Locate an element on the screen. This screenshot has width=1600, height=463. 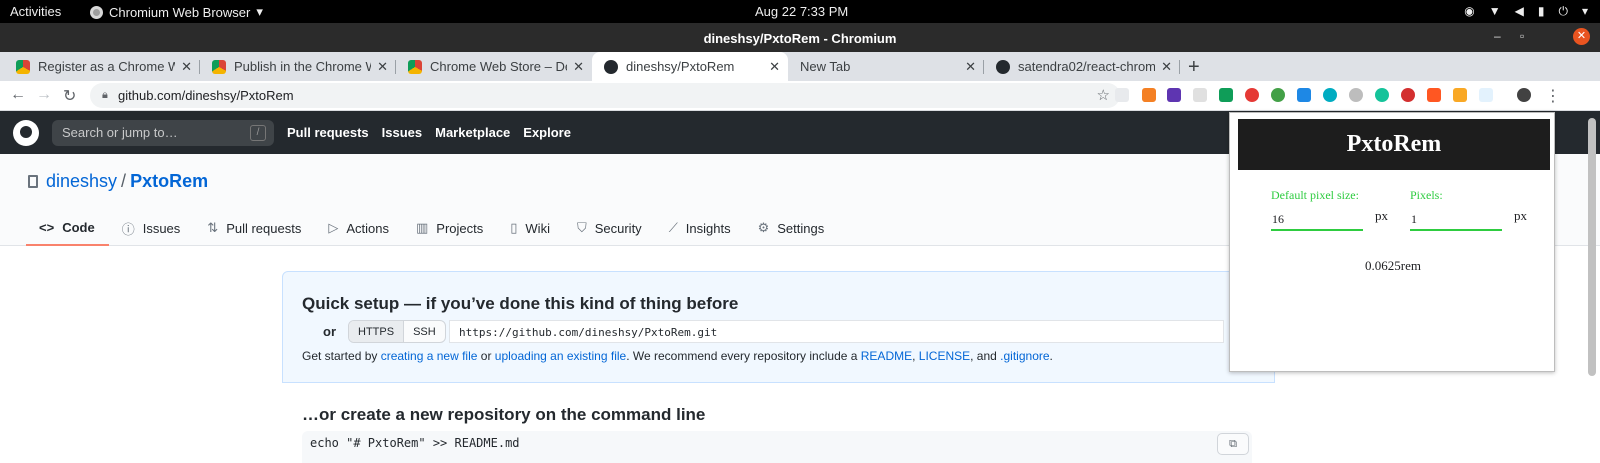
app-menu: Chromium Web Browser ▾ is located at coordinates (176, 12).